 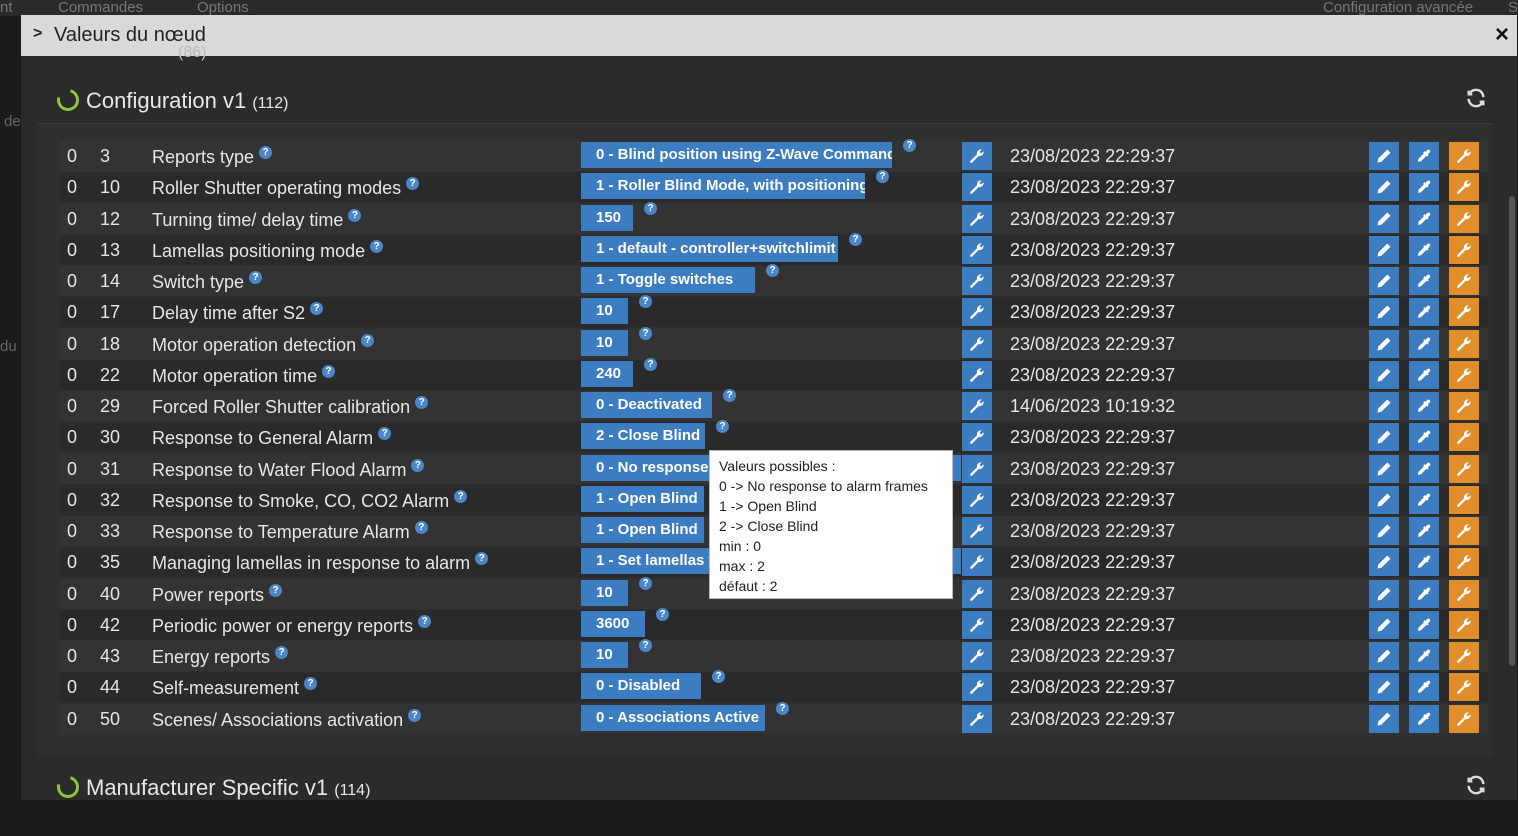 What do you see at coordinates (646, 405) in the screenshot?
I see `value-badge: 0 - Deactivated` at bounding box center [646, 405].